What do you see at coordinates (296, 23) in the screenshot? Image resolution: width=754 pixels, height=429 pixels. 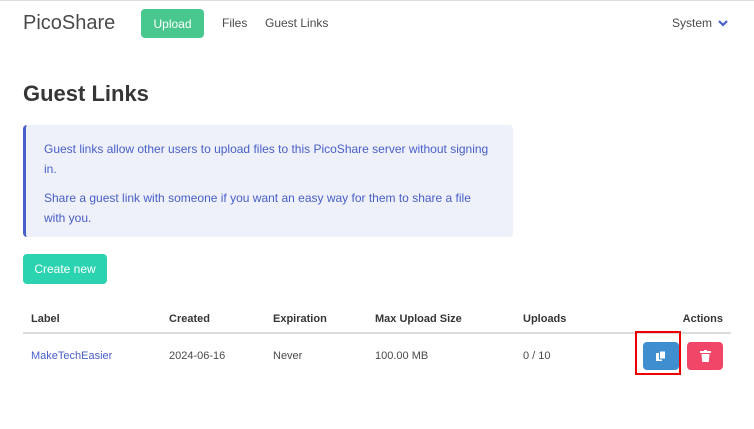 I see `nav-guest-links: Guest Links` at bounding box center [296, 23].